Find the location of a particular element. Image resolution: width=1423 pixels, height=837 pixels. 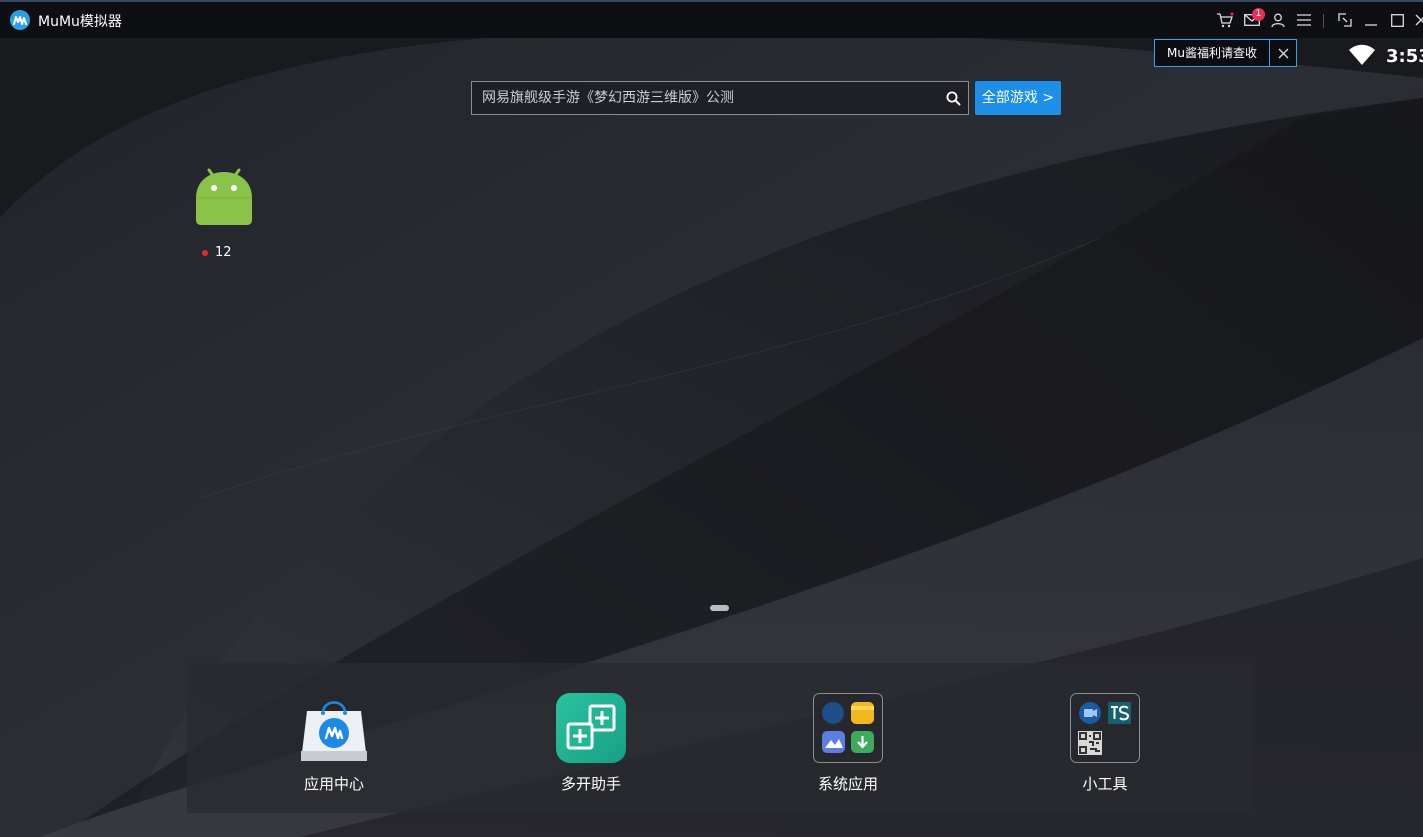

new-indicator-dot is located at coordinates (205, 252).